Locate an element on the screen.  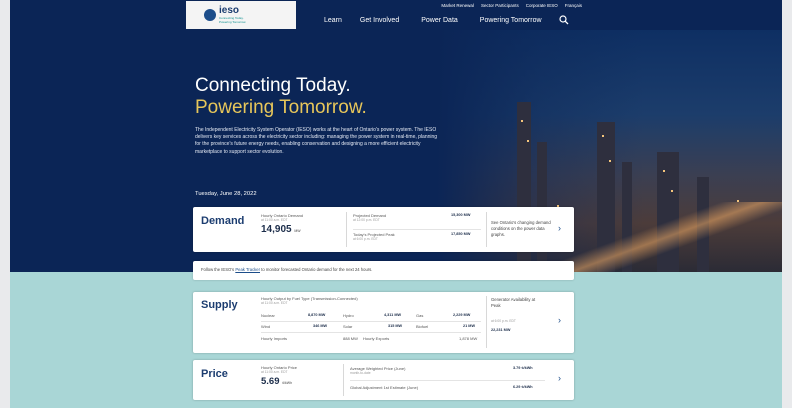
projected-peak-value: 17,850 MW is located at coordinates (461, 234).